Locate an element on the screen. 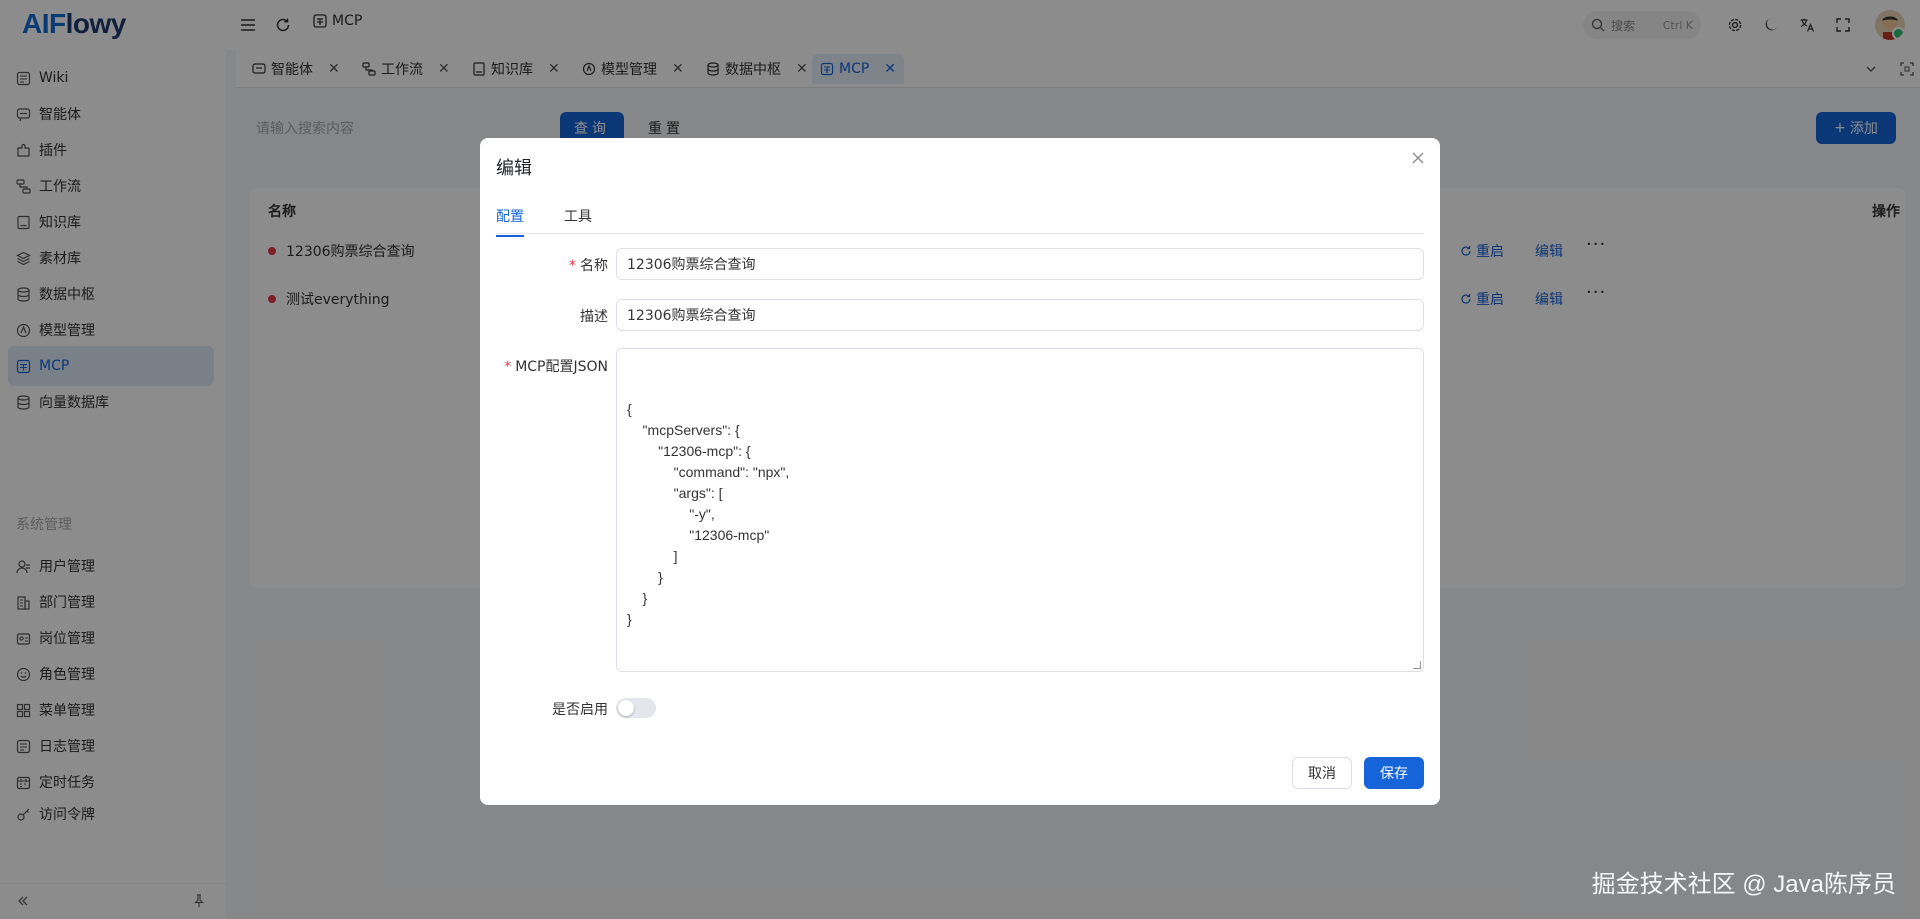  description-label: 描述 is located at coordinates (594, 317).